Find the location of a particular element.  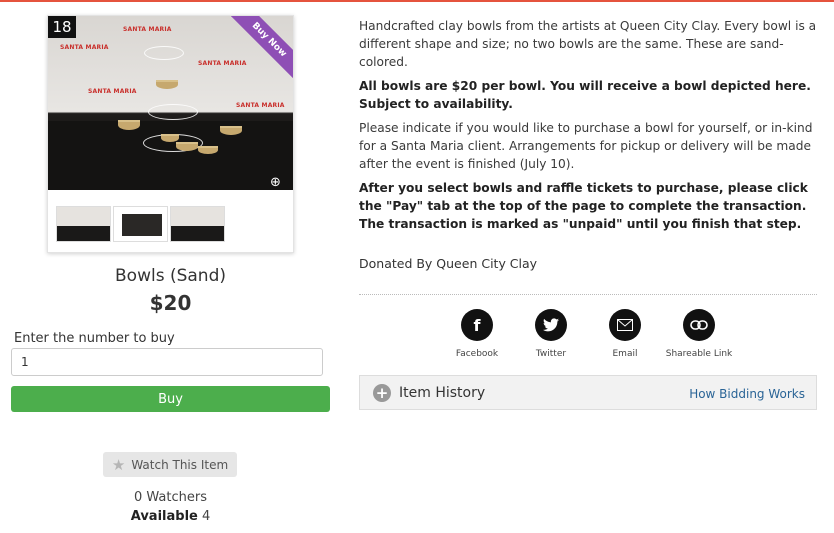

available-number: 4 is located at coordinates (206, 516).